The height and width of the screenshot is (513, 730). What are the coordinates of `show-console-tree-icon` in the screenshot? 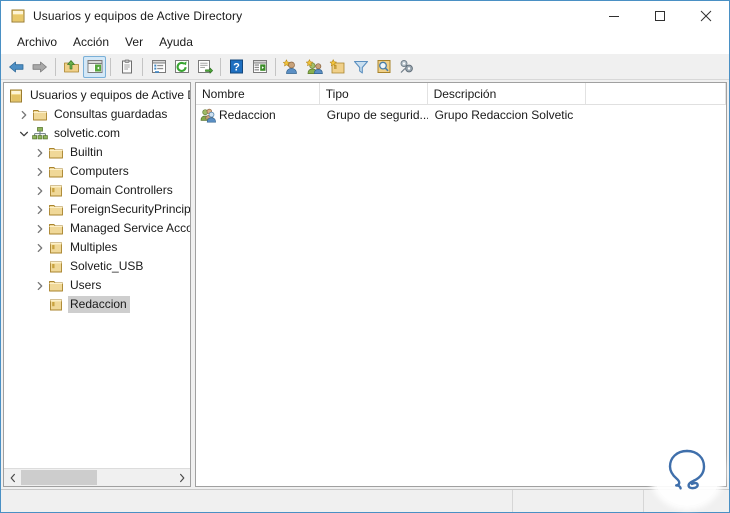 It's located at (94, 66).